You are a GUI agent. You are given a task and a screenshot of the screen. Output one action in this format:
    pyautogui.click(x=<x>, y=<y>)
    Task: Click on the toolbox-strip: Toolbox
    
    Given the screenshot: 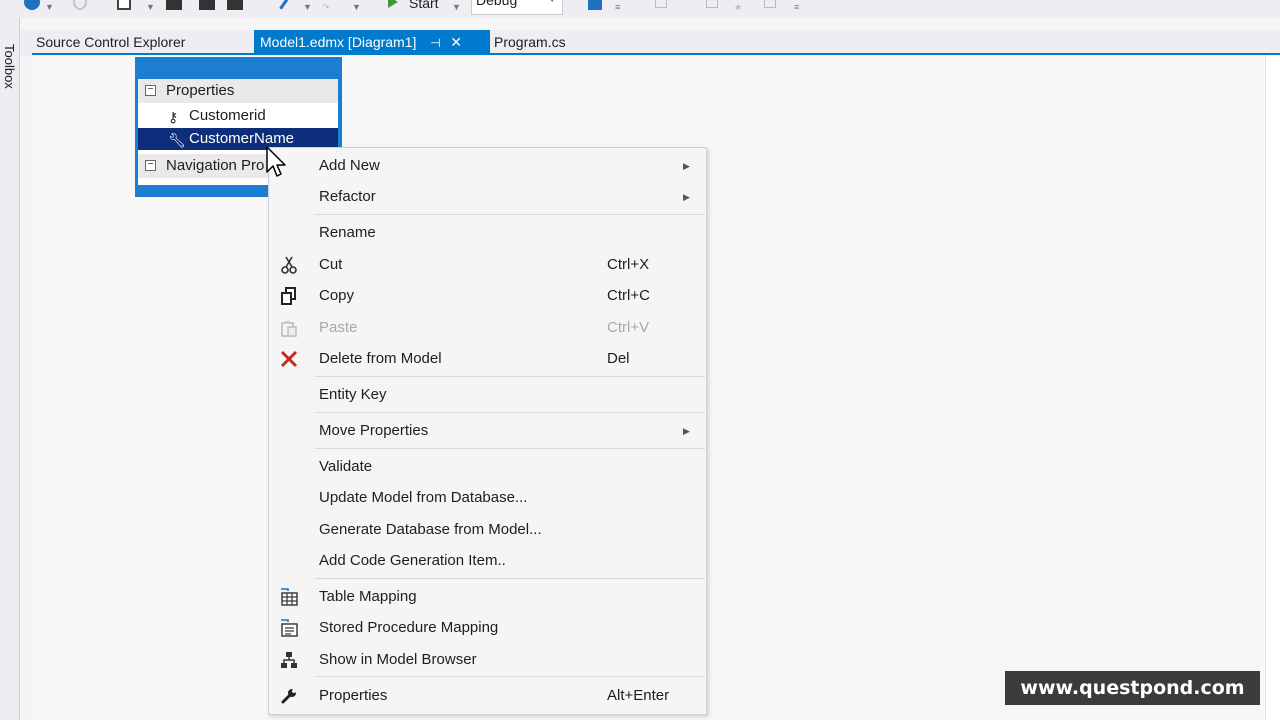 What is the action you would take?
    pyautogui.click(x=10, y=369)
    